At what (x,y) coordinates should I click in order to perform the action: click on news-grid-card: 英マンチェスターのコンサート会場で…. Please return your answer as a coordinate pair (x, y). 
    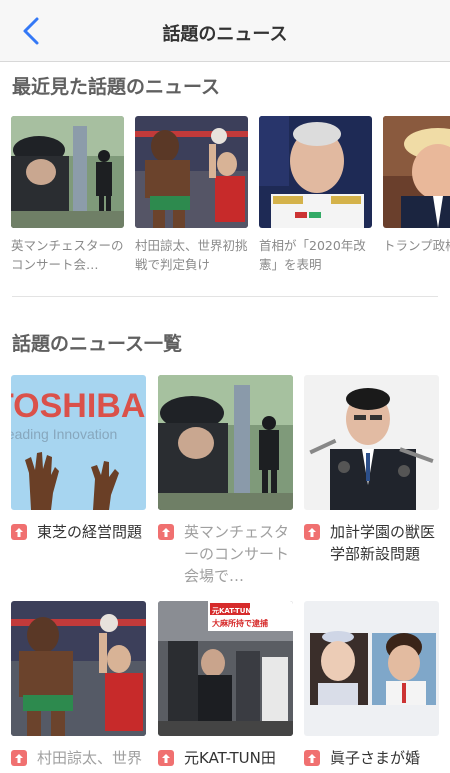
    Looking at the image, I should click on (225, 481).